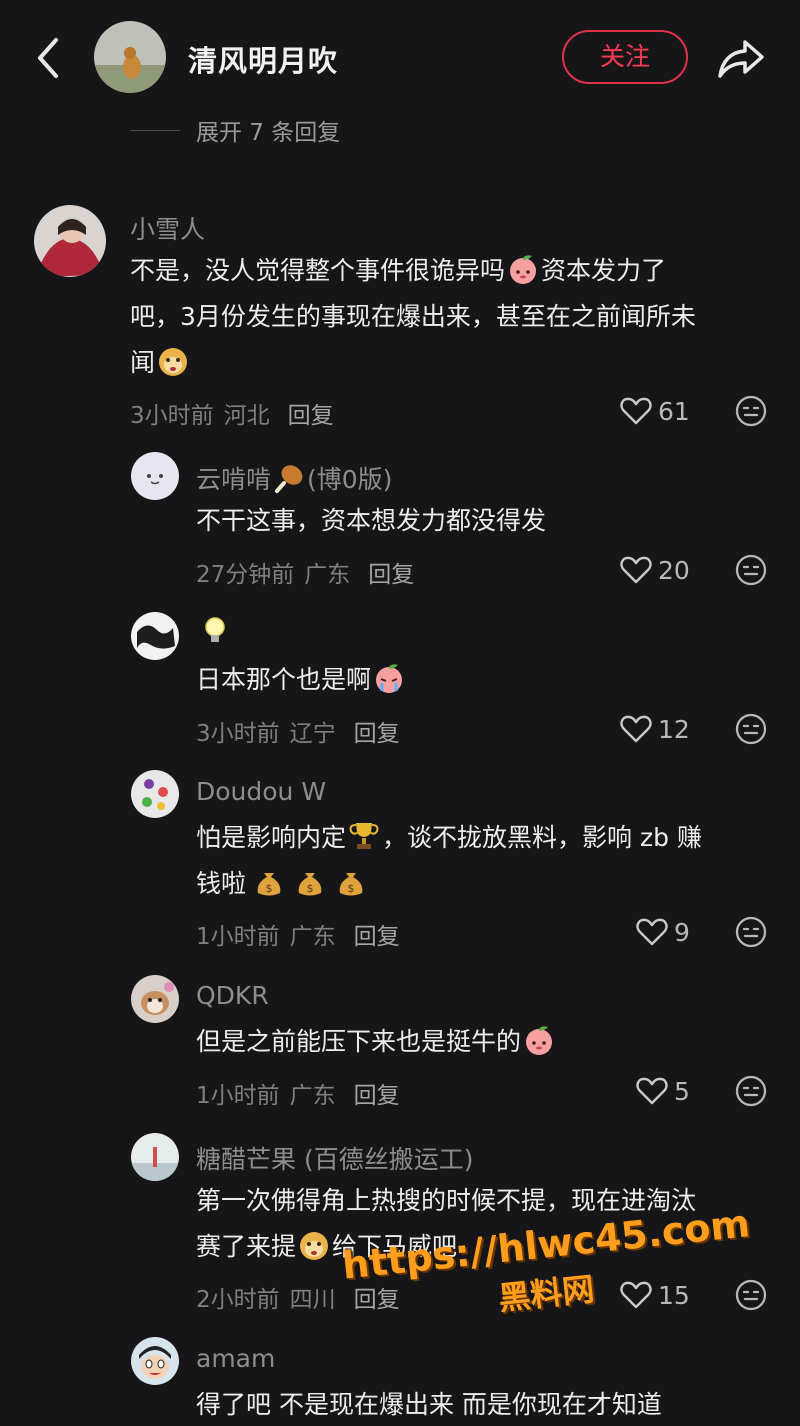 The width and height of the screenshot is (800, 1426). What do you see at coordinates (263, 59) in the screenshot?
I see `author-name: 清风明月吹` at bounding box center [263, 59].